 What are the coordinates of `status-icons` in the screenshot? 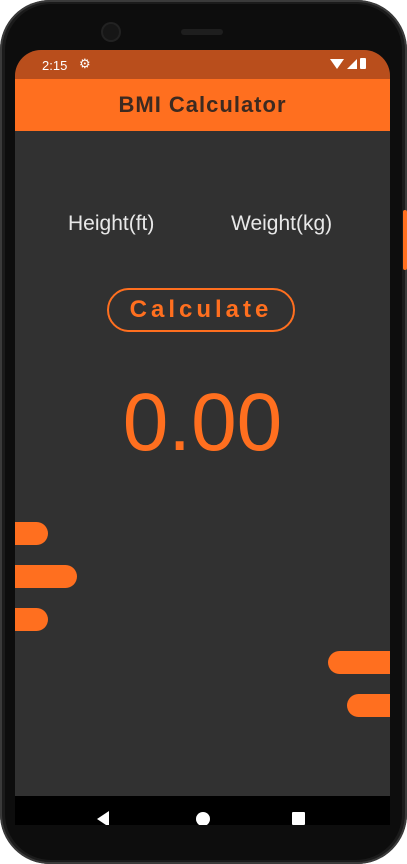 It's located at (348, 63).